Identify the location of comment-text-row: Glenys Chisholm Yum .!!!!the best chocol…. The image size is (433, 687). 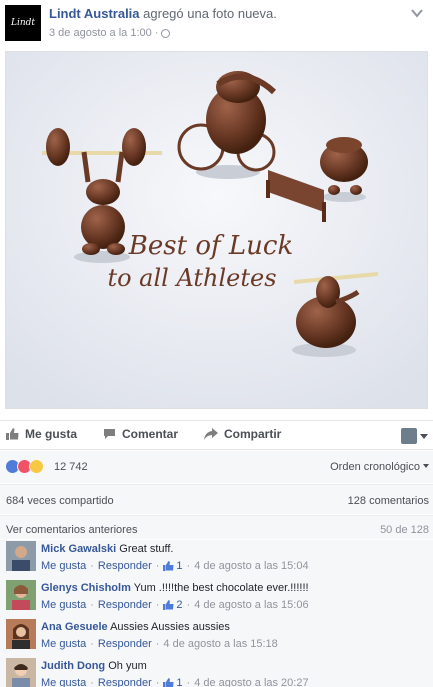
(175, 588).